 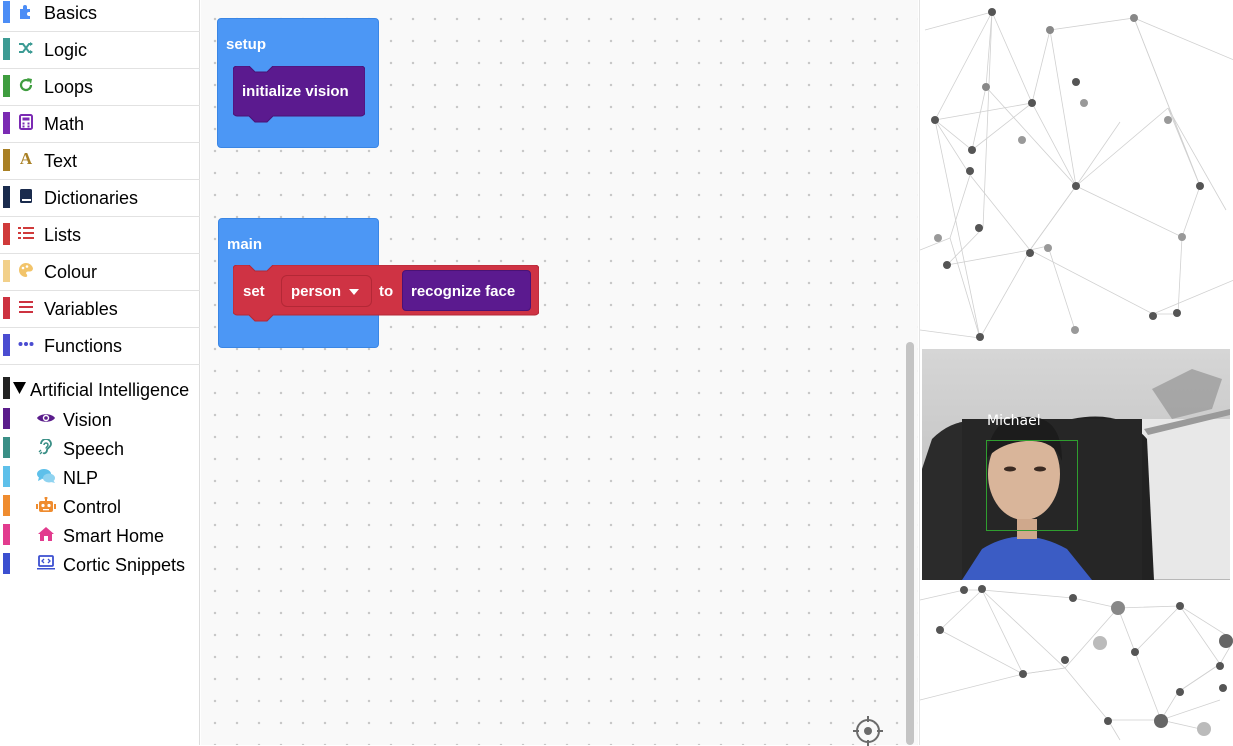 I want to click on expanded-triangle-icon, so click(x=19, y=388).